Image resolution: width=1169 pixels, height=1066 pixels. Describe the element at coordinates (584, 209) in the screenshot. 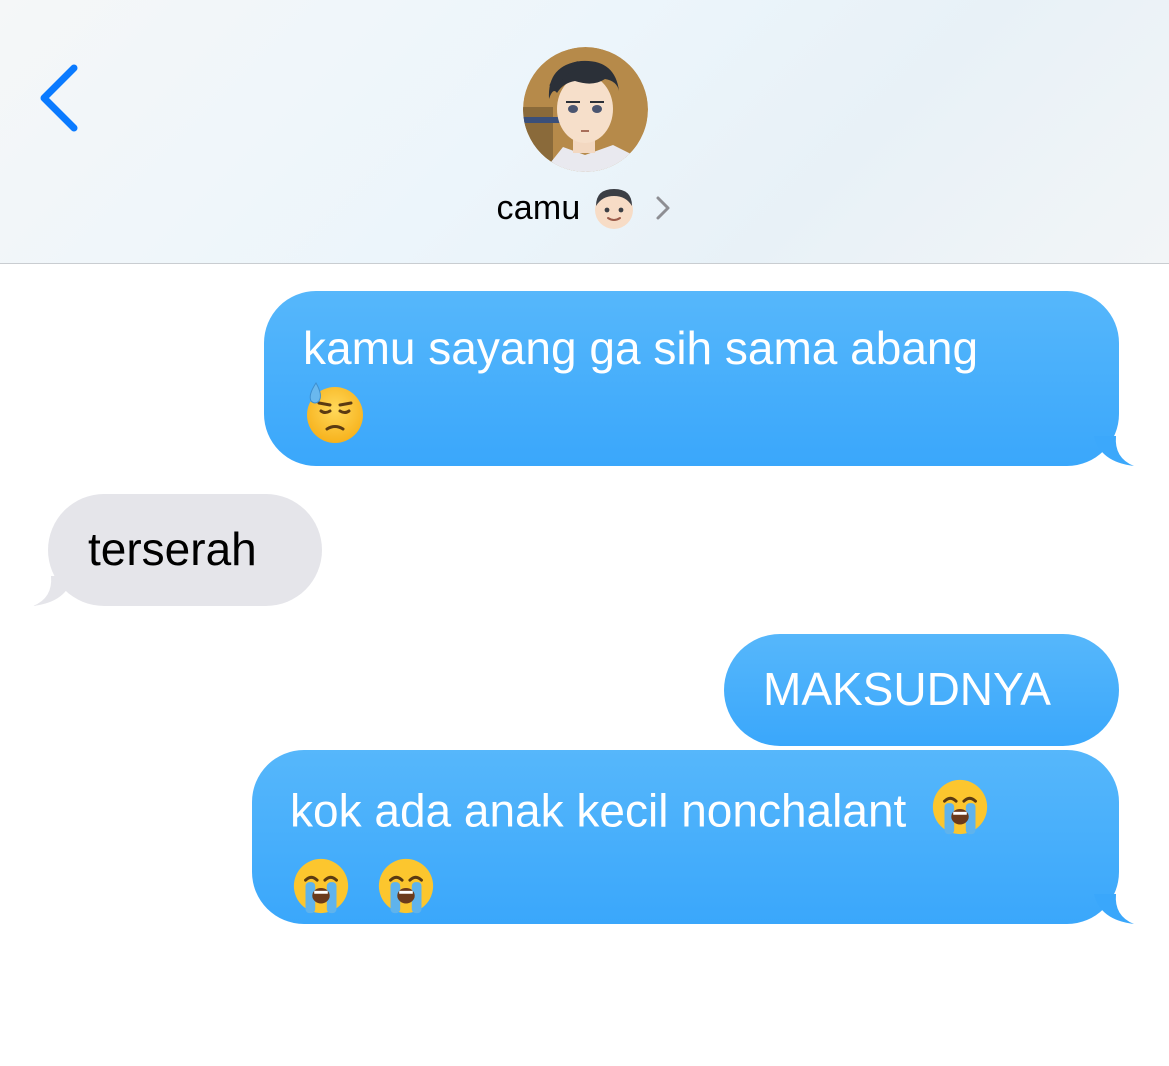

I see `contact-info-button: camu` at that location.